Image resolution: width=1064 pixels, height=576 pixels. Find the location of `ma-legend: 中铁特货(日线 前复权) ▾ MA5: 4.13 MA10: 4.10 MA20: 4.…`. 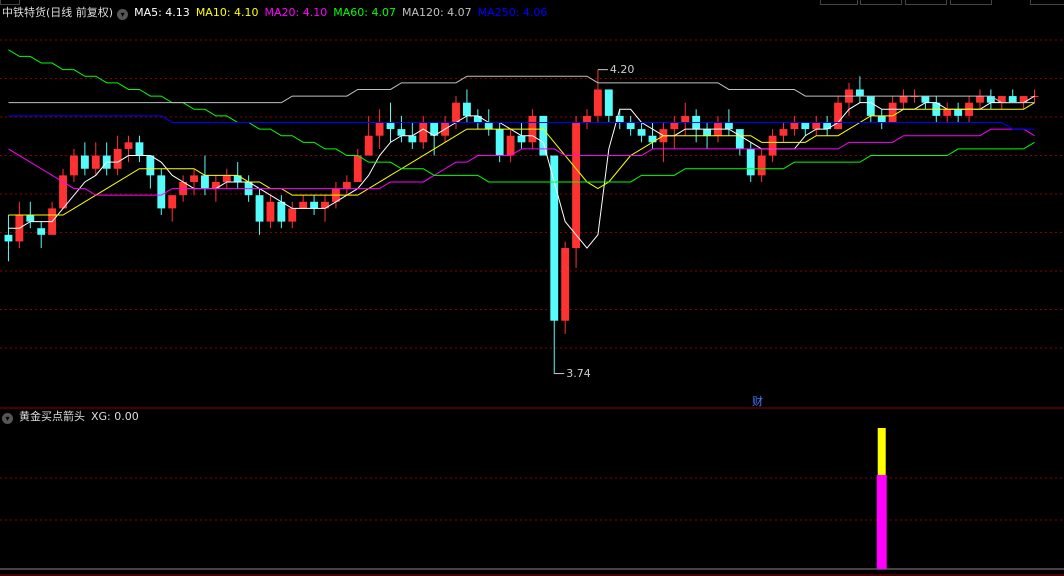

ma-legend: 中铁特货(日线 前复权) ▾ MA5: 4.13 MA10: 4.10 MA20: 4.… is located at coordinates (280, 13).